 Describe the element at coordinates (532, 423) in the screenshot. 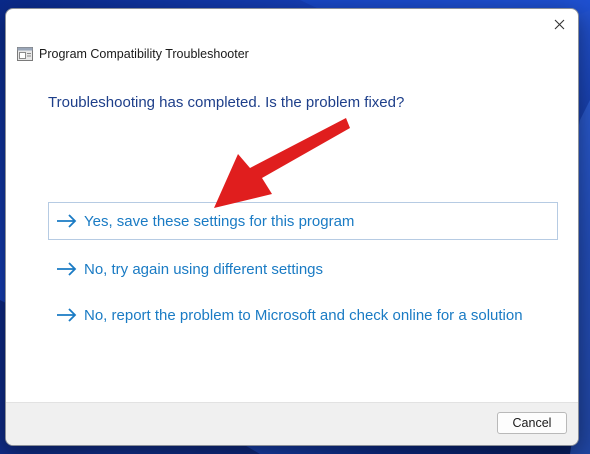

I see `cancel-button: Cancel` at that location.